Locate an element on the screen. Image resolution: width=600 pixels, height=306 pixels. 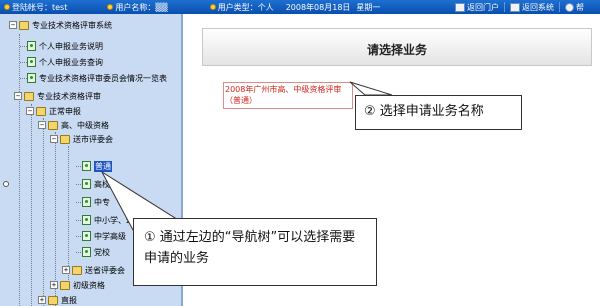
tree-item-committee: 专业技术资格评审委员会情况一览表 is located at coordinates (97, 78).